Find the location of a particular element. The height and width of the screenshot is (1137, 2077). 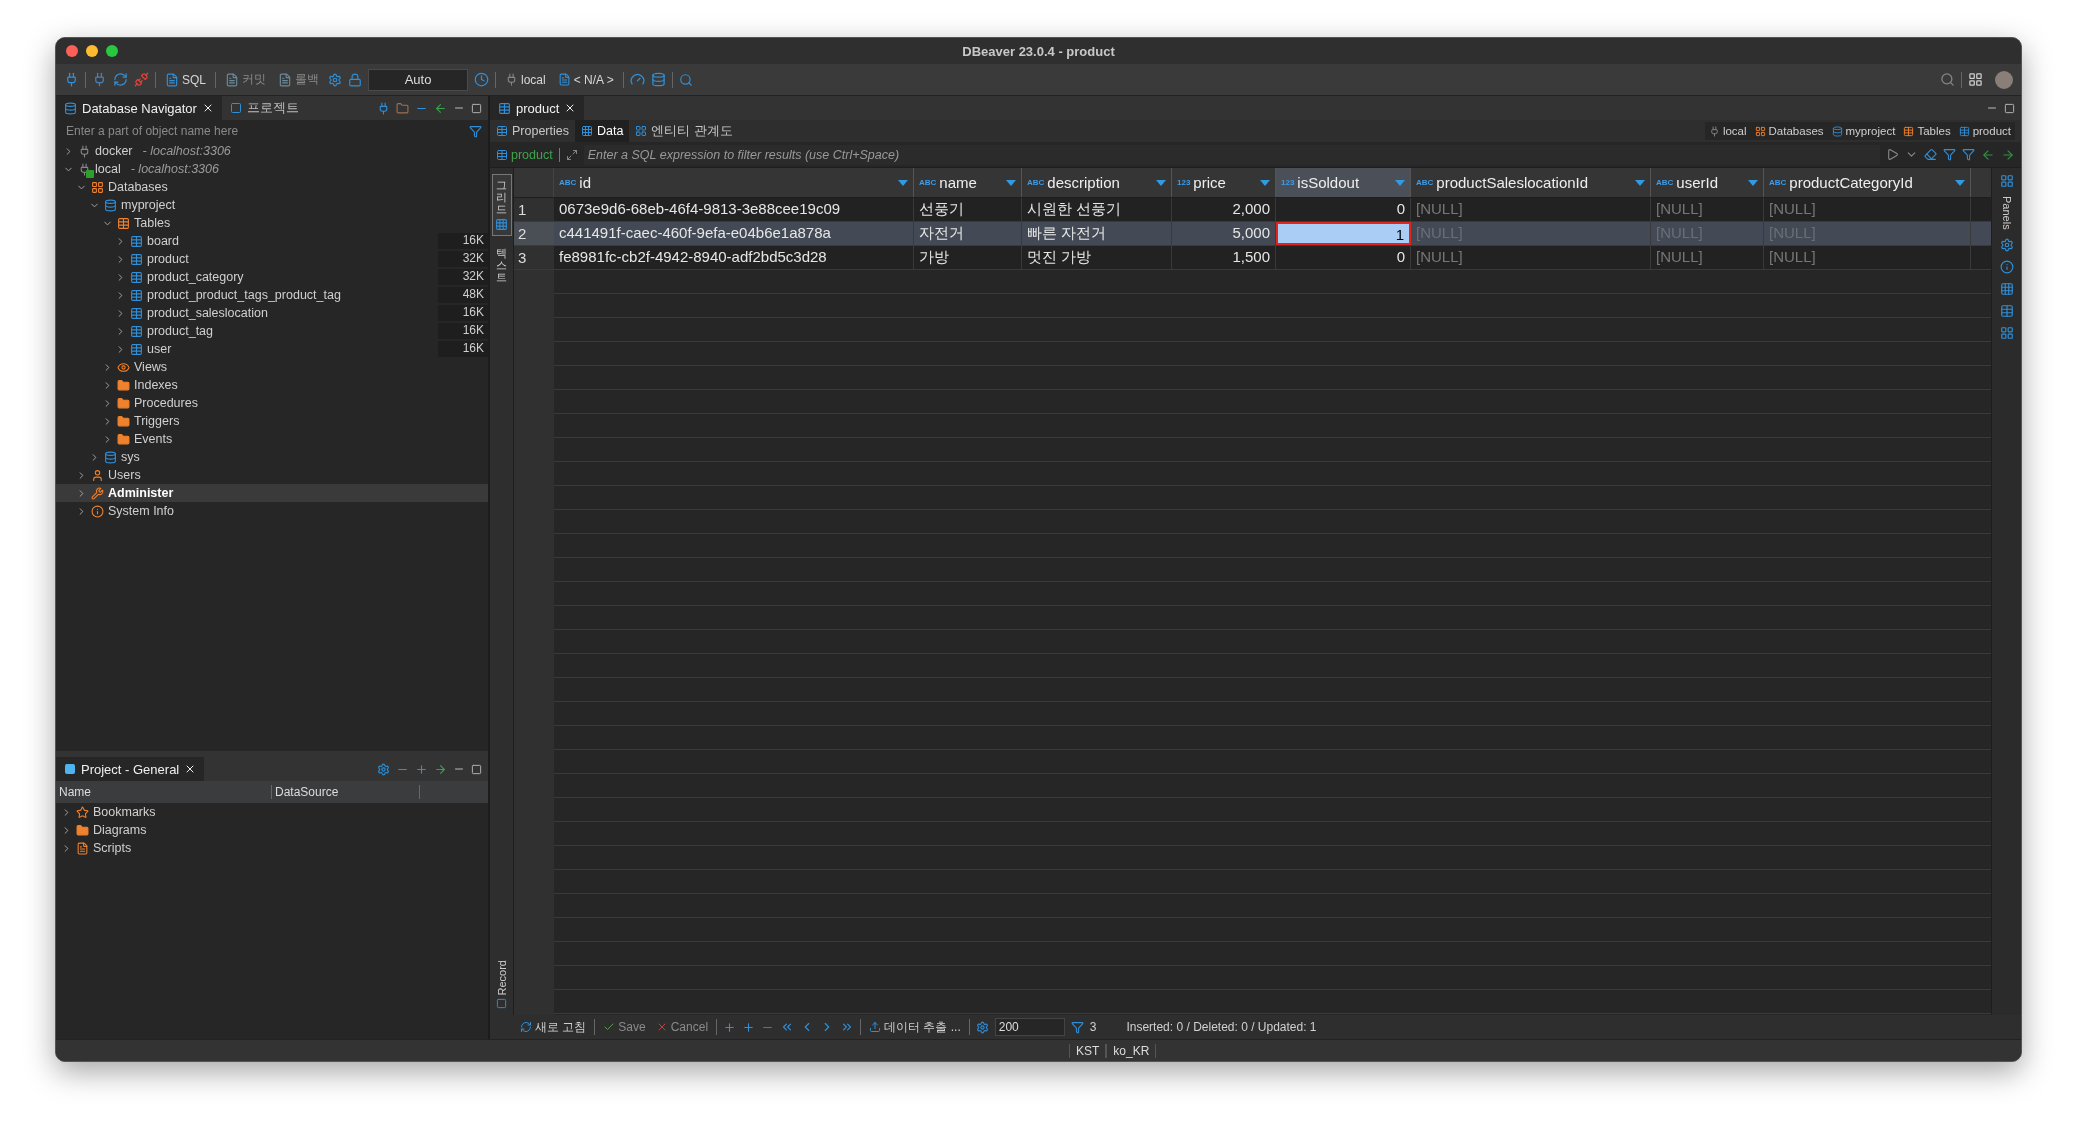

object-filter-field: Enter a part of object name here is located at coordinates (266, 131).